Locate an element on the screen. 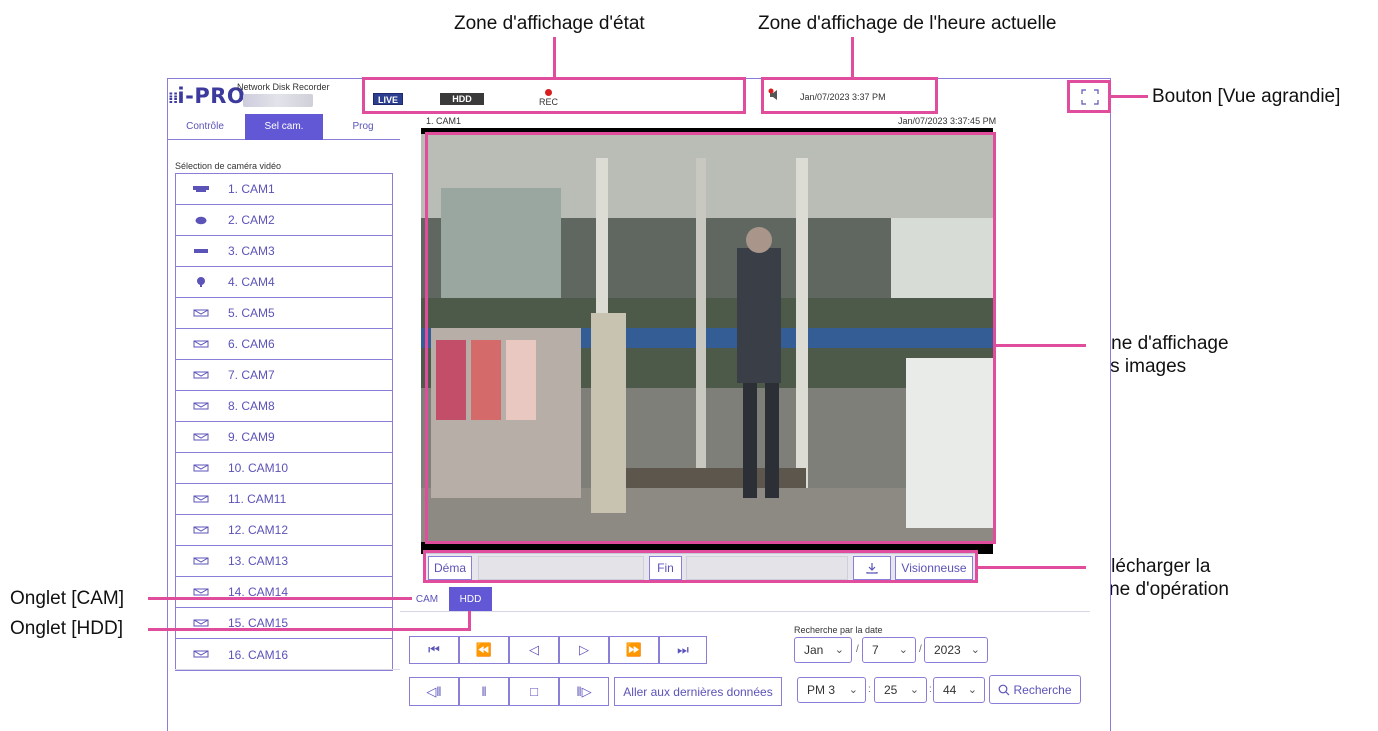 Image resolution: width=1378 pixels, height=731 pixels. playback-tab-underline is located at coordinates (745, 611).